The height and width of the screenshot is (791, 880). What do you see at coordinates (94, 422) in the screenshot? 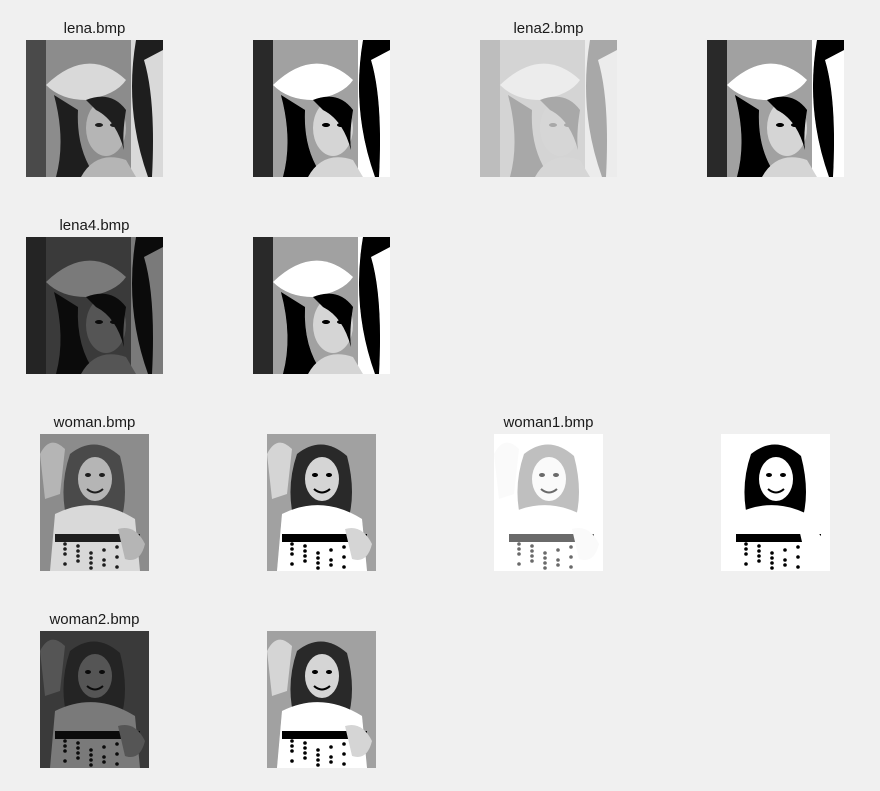
I see `panel-title: woman.bmp` at bounding box center [94, 422].